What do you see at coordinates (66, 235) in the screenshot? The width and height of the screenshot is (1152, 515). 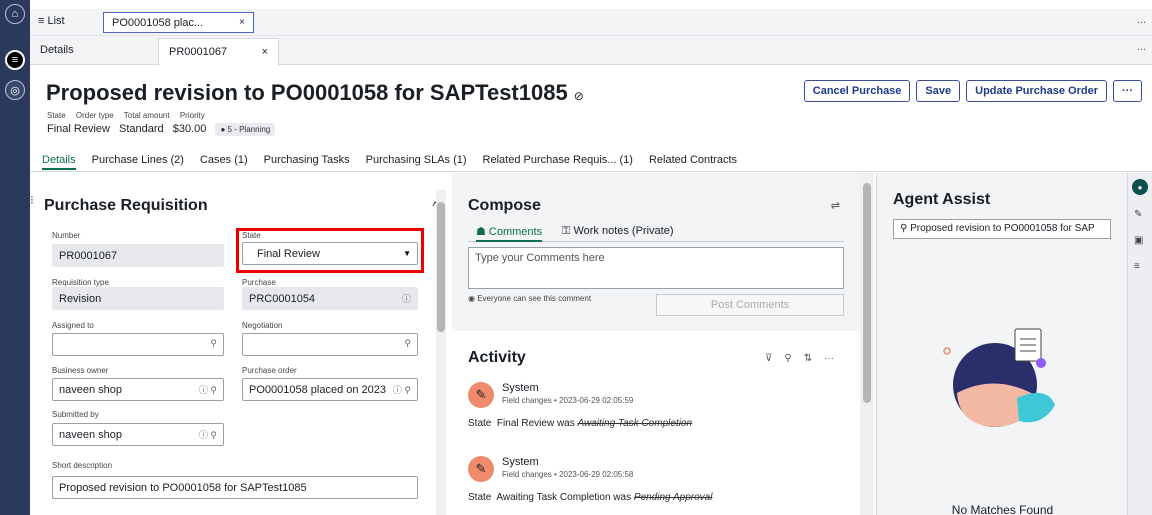 I see `number-label: Number` at bounding box center [66, 235].